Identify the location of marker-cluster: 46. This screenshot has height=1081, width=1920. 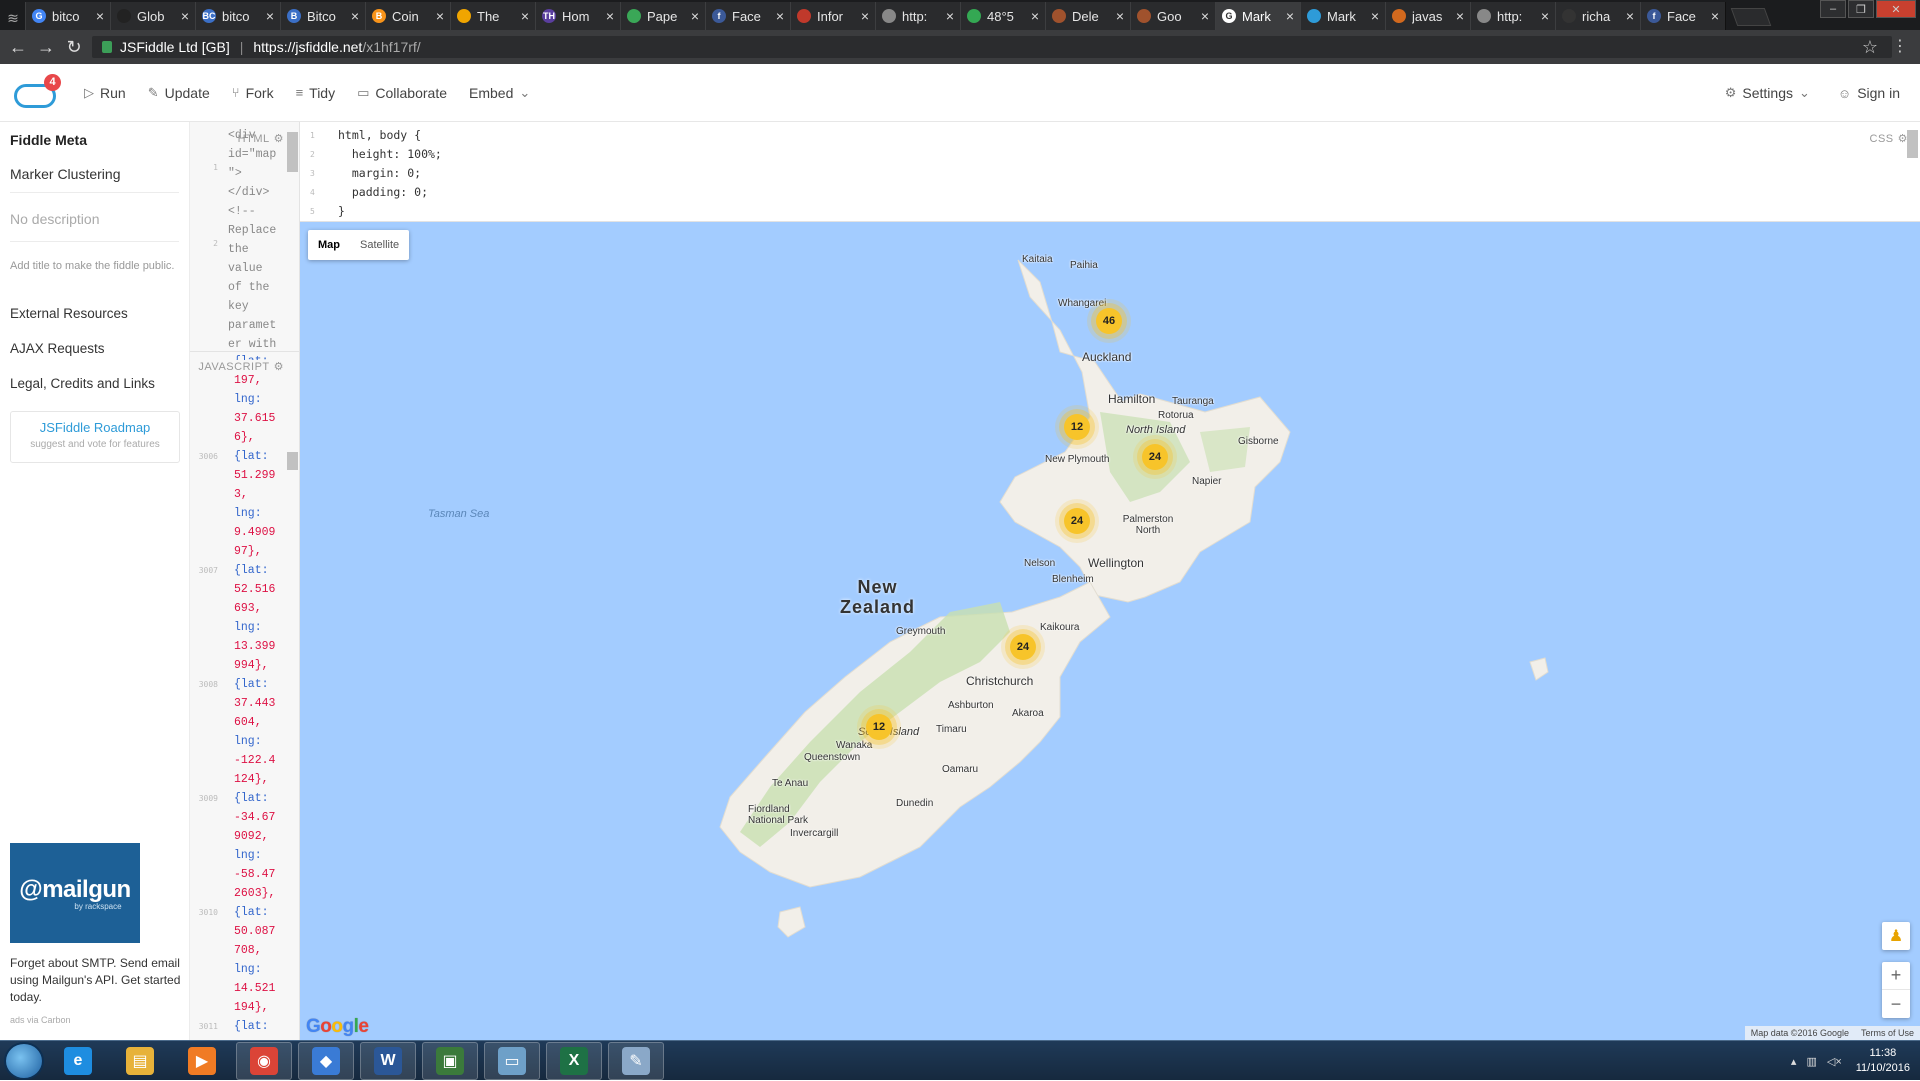
(1109, 321).